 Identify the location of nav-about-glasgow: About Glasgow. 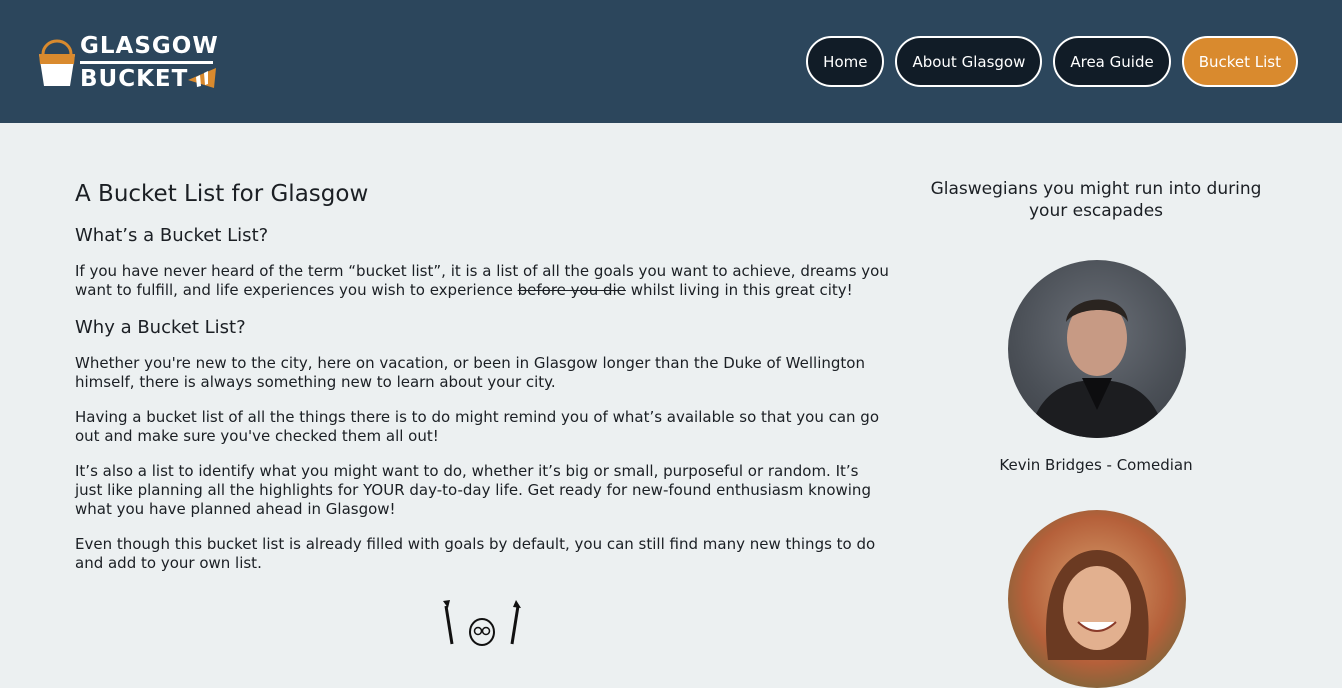
(969, 61).